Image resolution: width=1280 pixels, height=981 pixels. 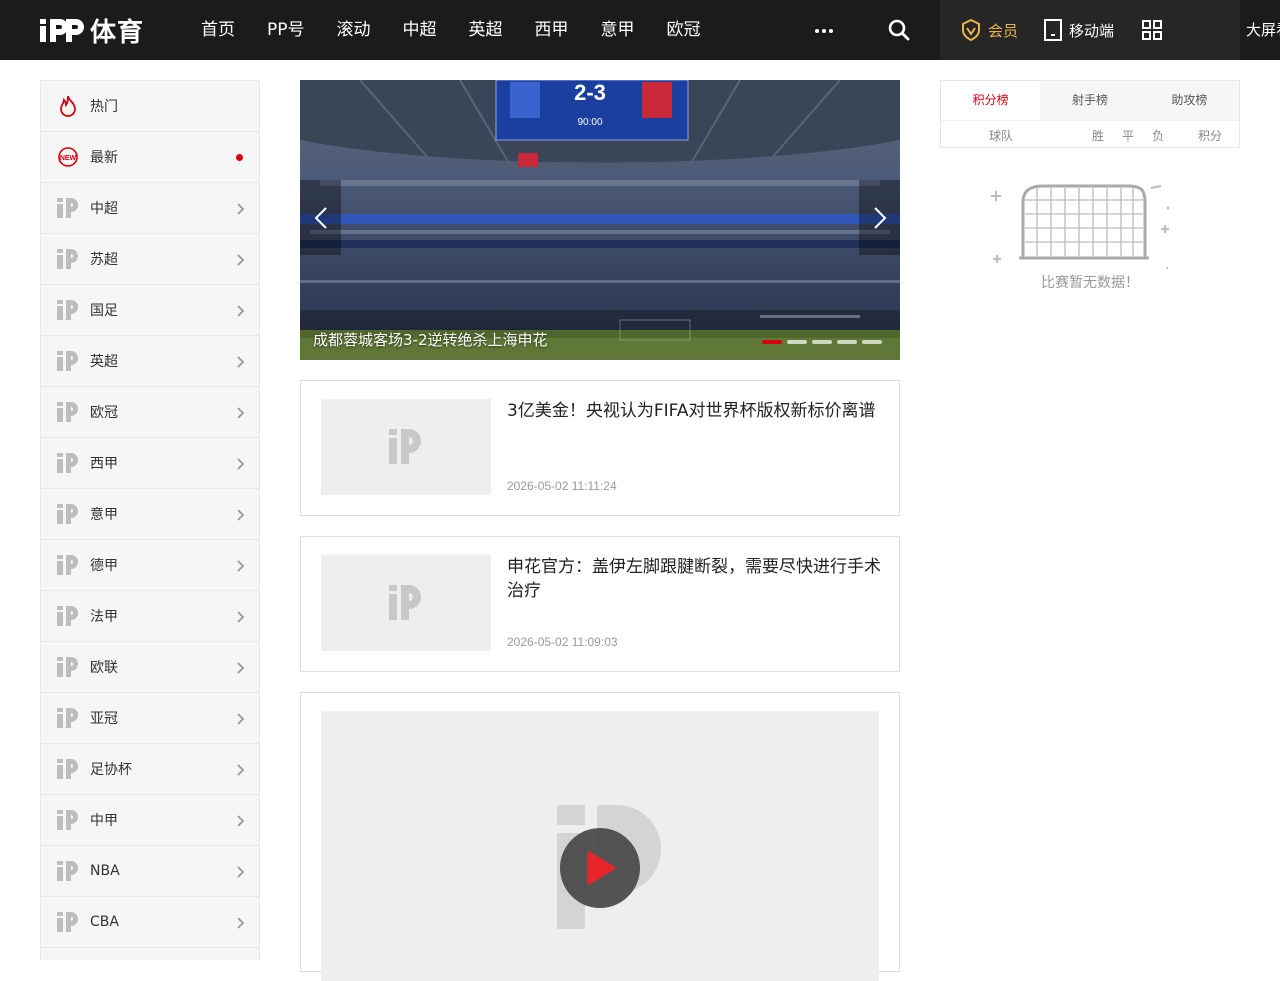 I want to click on sidebar-item-label: NBA, so click(x=105, y=871).